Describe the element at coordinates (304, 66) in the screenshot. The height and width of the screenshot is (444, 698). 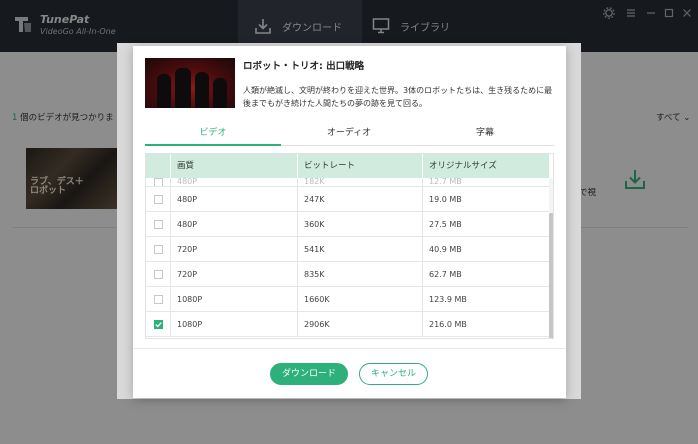
I see `dialog-title: ロボット・トリオ: 出口戦略` at that location.